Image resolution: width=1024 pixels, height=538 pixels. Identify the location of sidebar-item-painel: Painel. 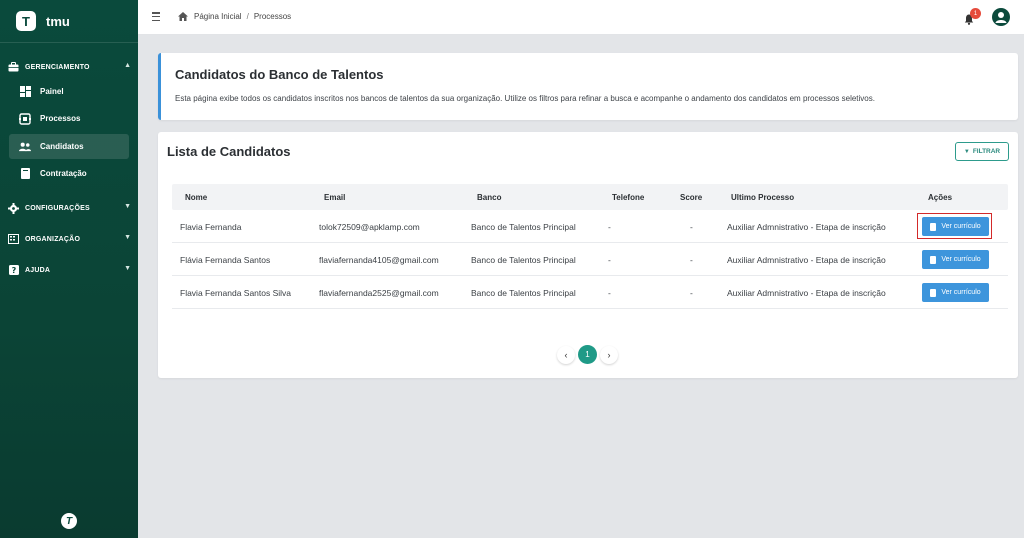
(69, 91).